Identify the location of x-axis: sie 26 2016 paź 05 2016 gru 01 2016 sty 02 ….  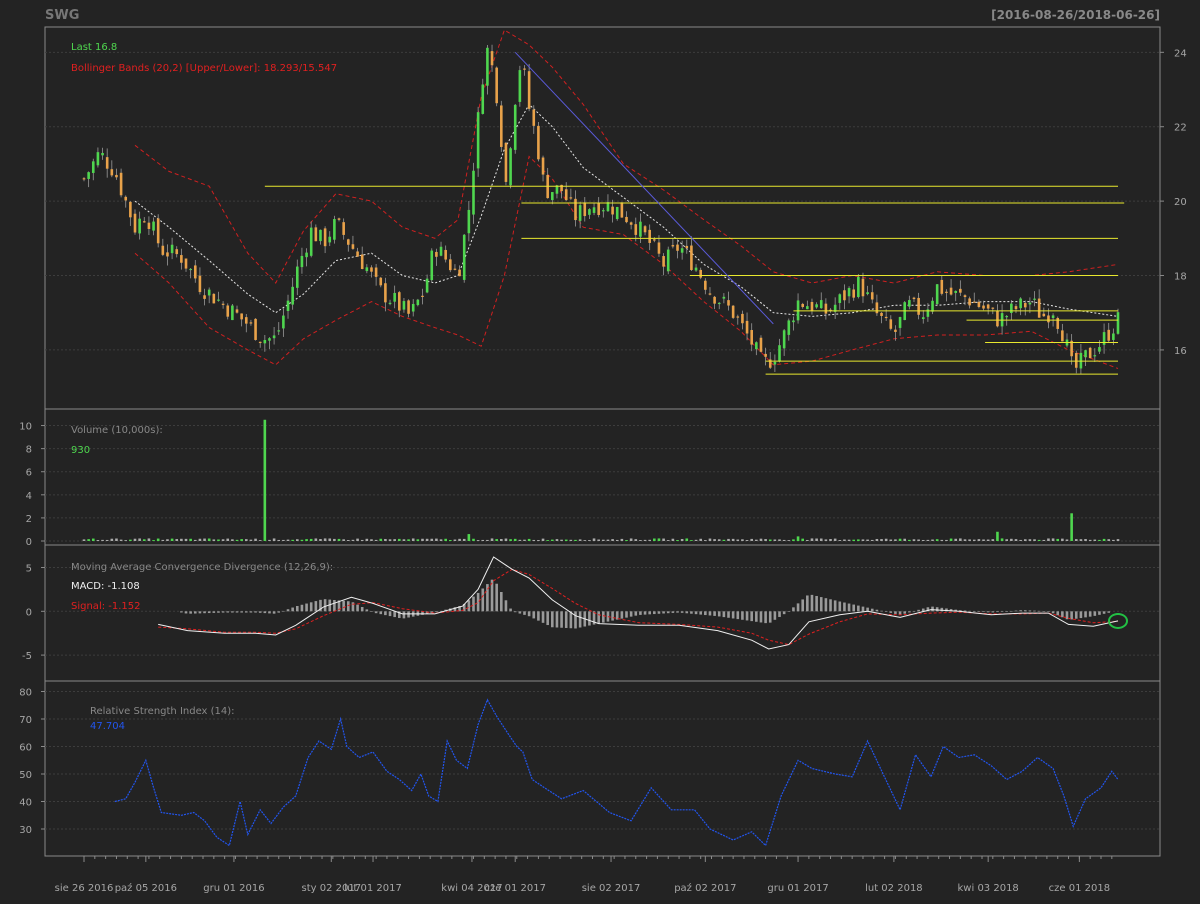
(586, 874).